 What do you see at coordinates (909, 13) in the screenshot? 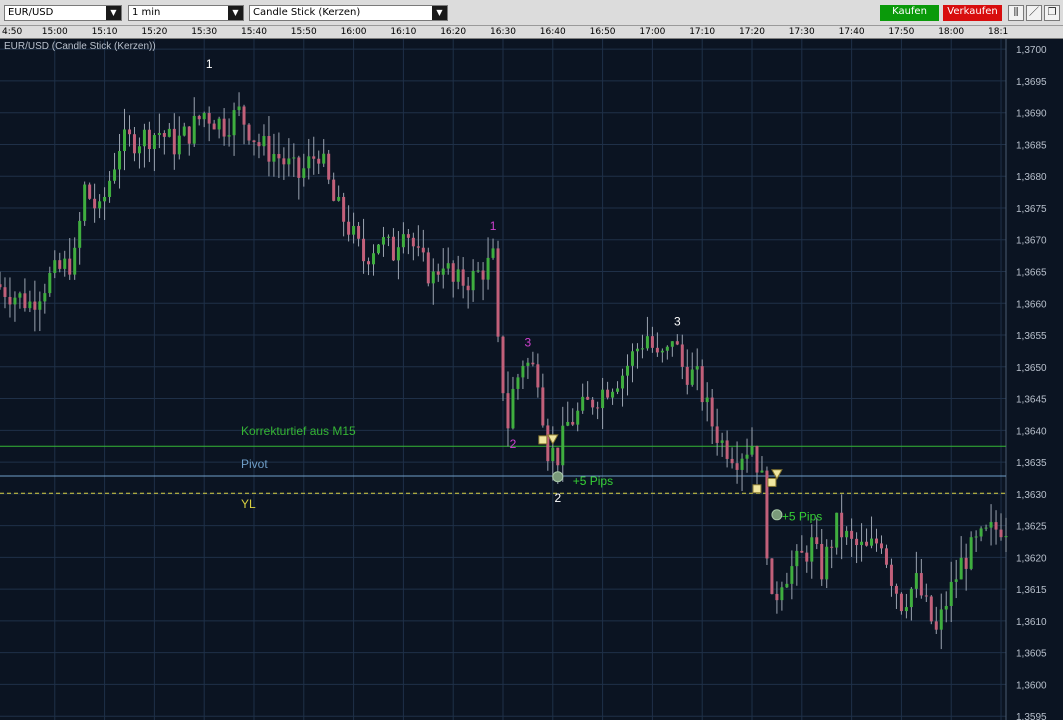
I see `buy-button: Kaufen` at bounding box center [909, 13].